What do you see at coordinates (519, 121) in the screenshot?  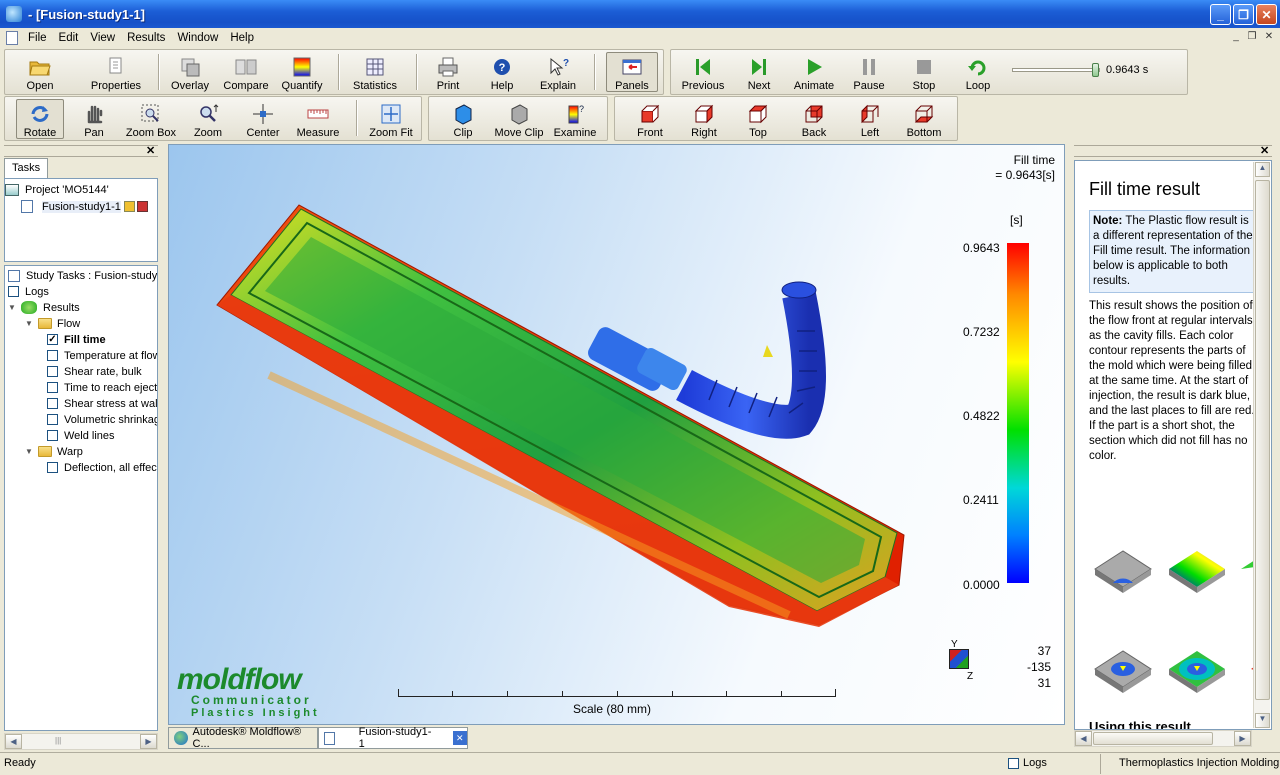 I see `move-clip-button: Move Clip` at bounding box center [519, 121].